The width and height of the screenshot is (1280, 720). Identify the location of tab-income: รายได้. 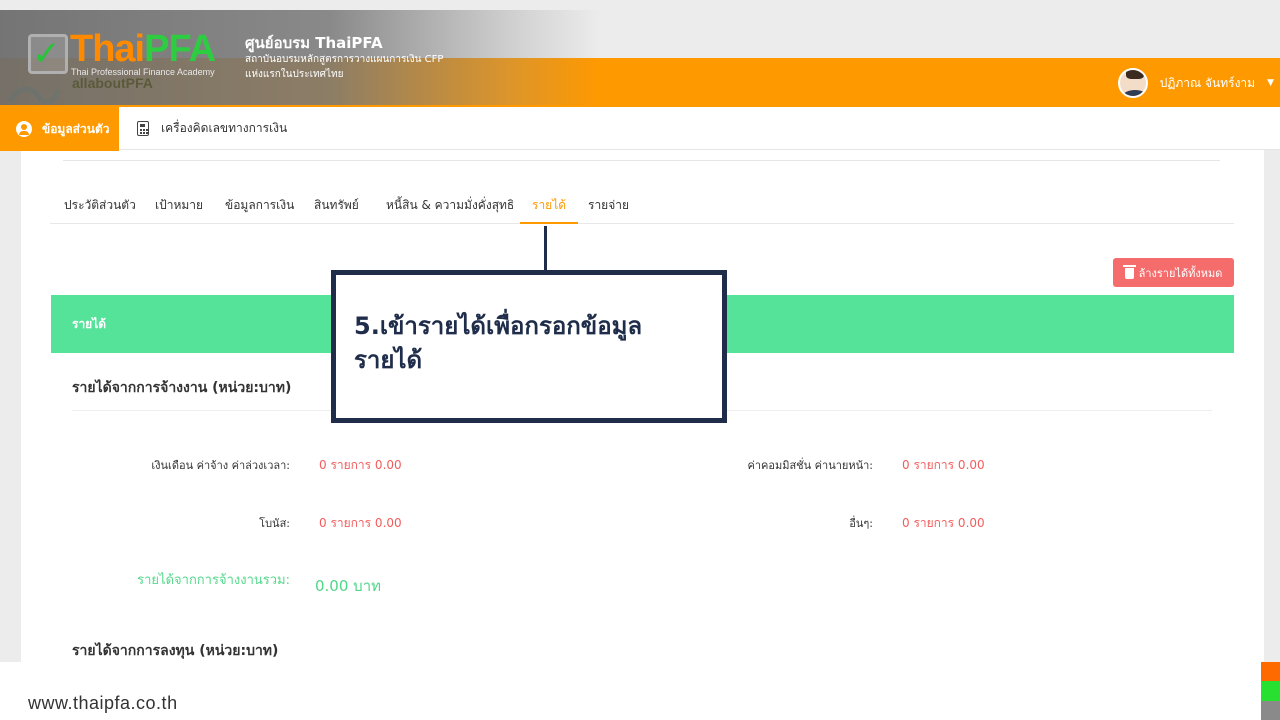
(549, 207).